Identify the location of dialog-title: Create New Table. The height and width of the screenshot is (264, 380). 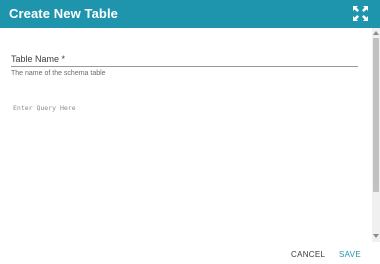
(64, 13).